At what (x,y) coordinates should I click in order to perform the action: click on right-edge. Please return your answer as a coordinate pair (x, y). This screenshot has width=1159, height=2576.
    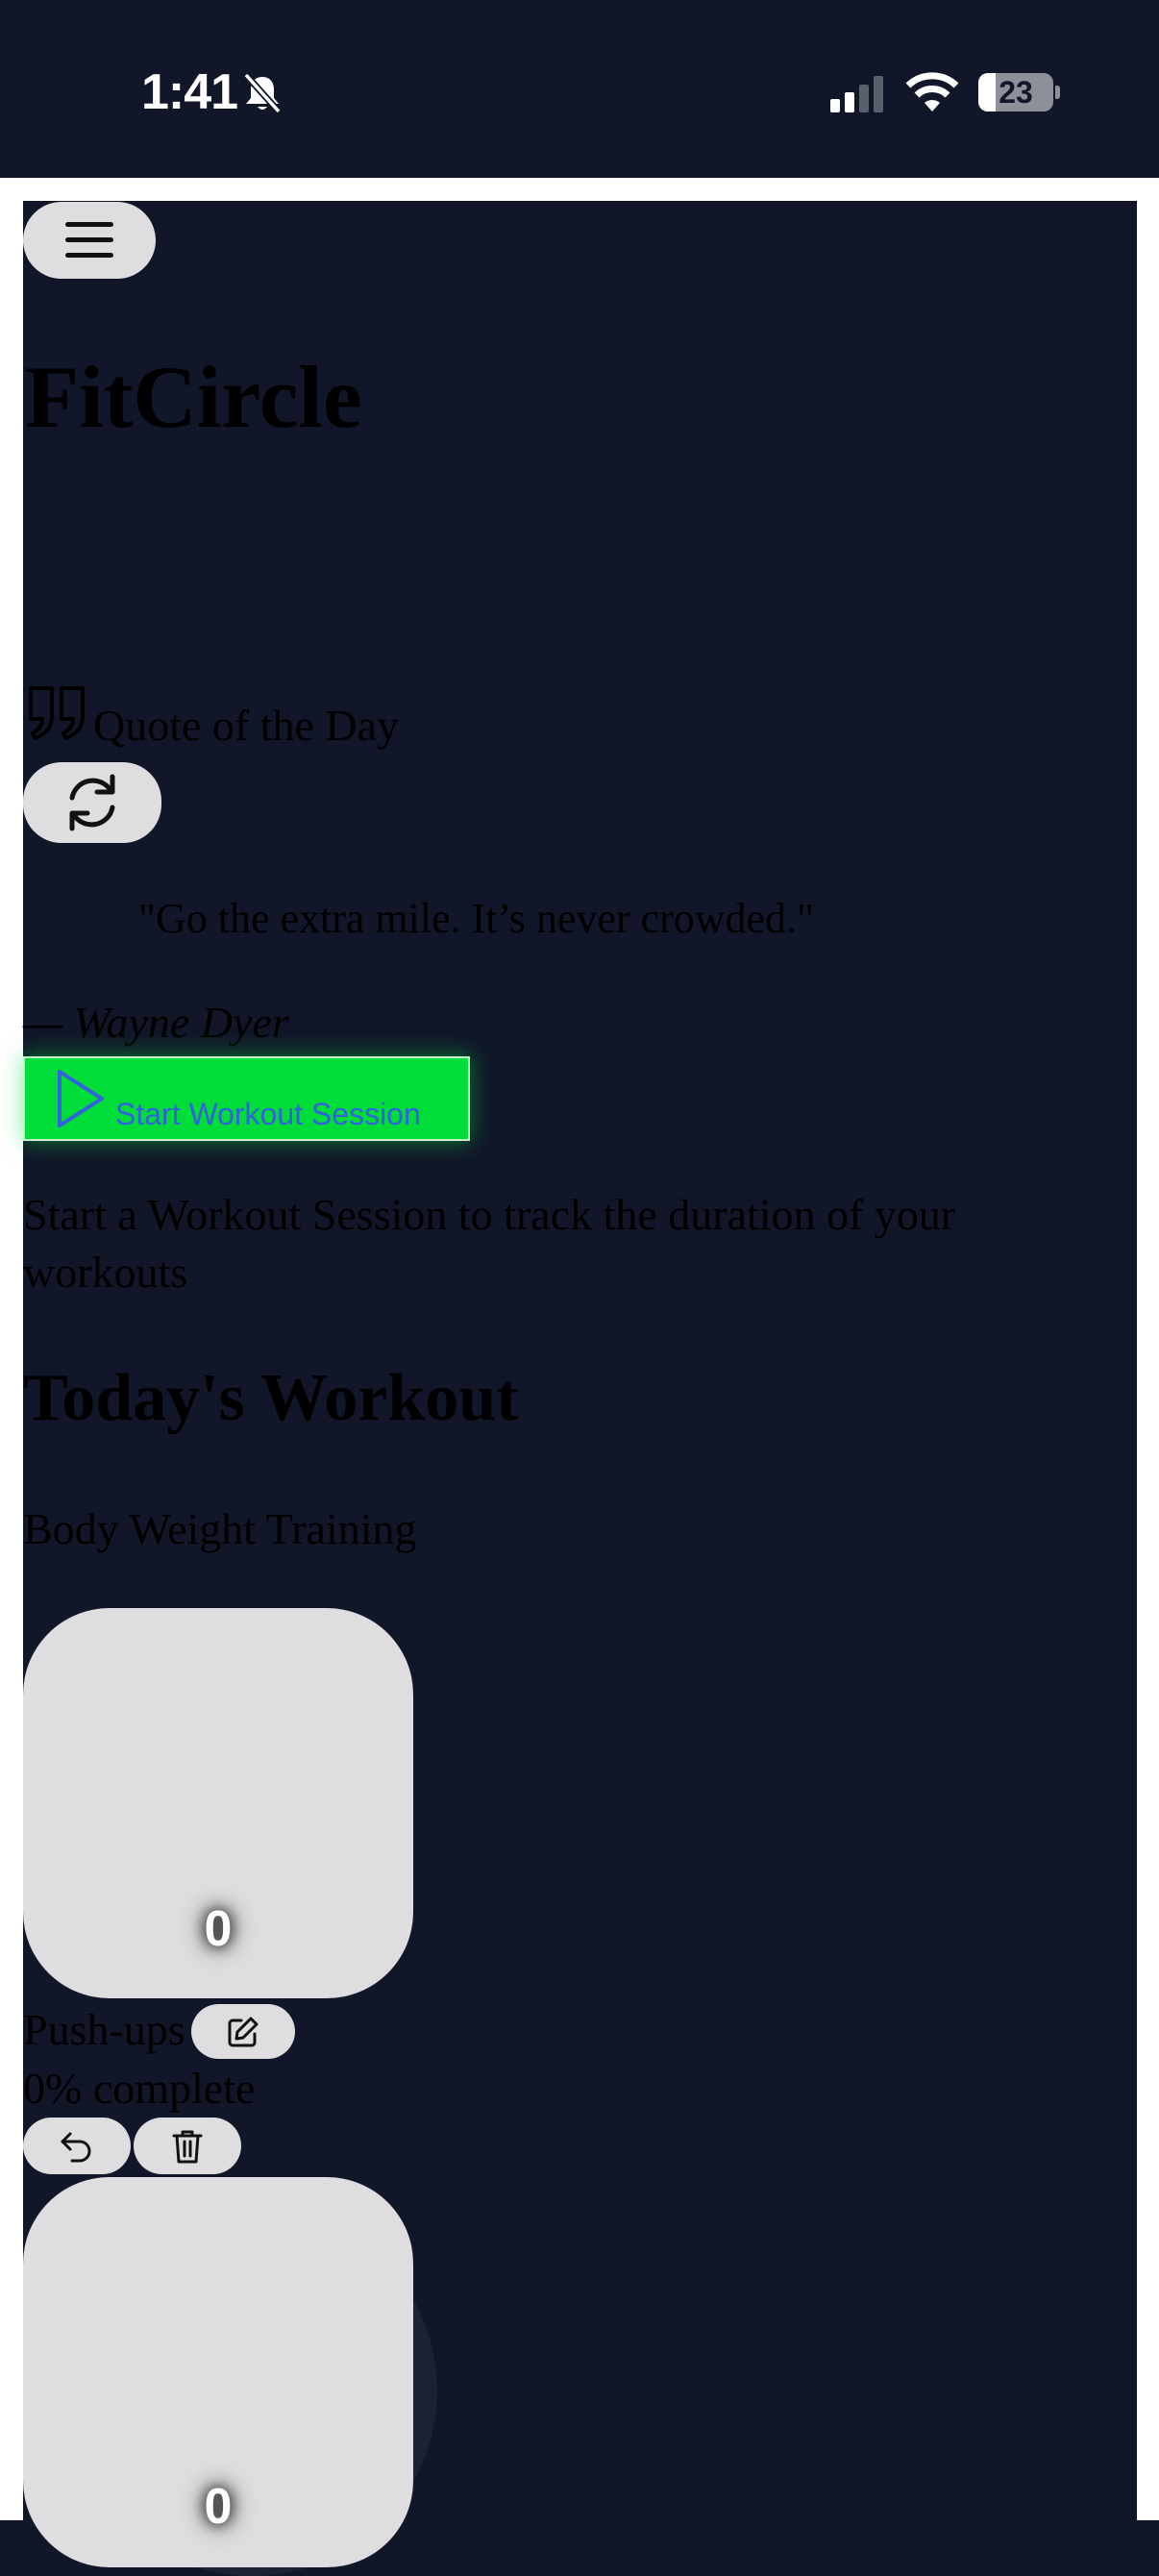
    Looking at the image, I should click on (1148, 1361).